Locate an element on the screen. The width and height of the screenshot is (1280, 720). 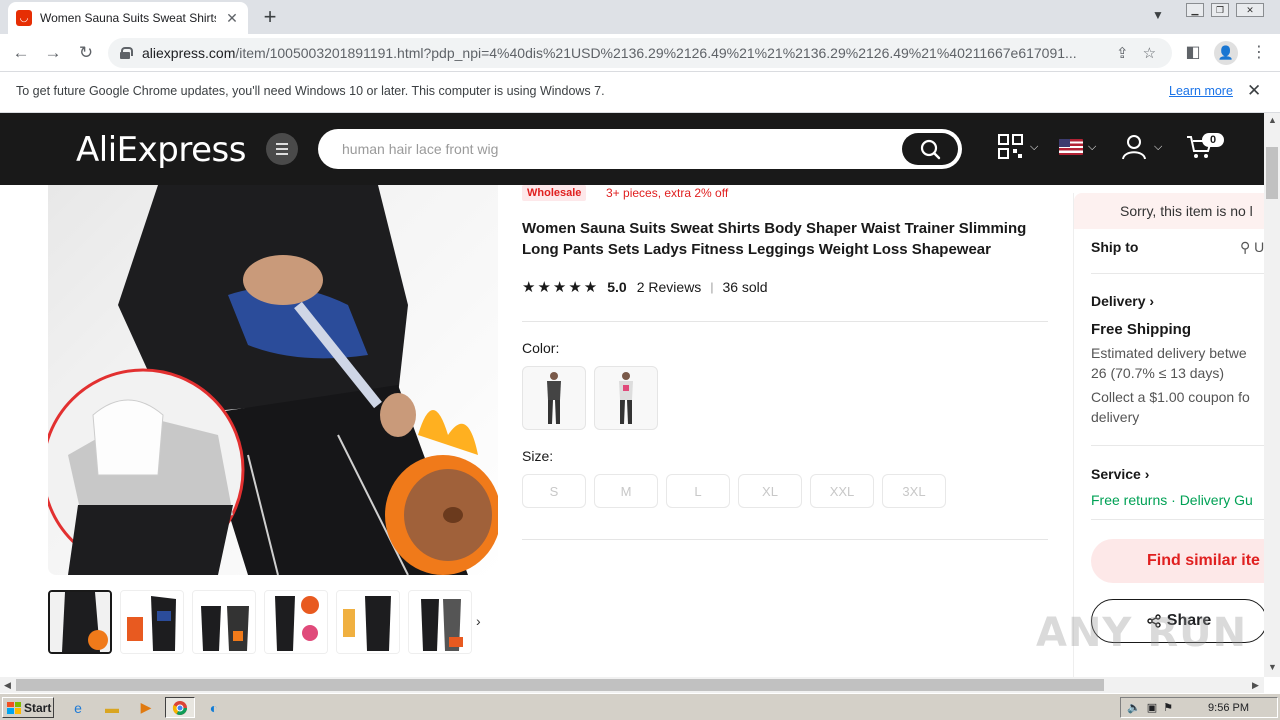
close-window-button: ✕ is located at coordinates (1250, 10).